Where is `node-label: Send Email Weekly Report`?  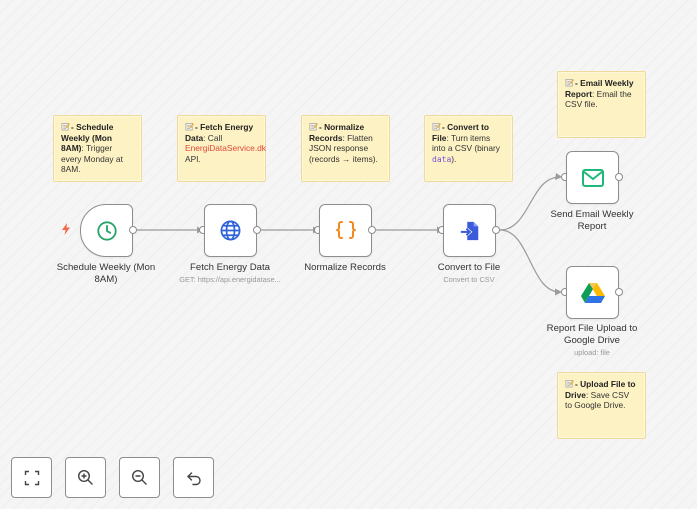 node-label: Send Email Weekly Report is located at coordinates (592, 220).